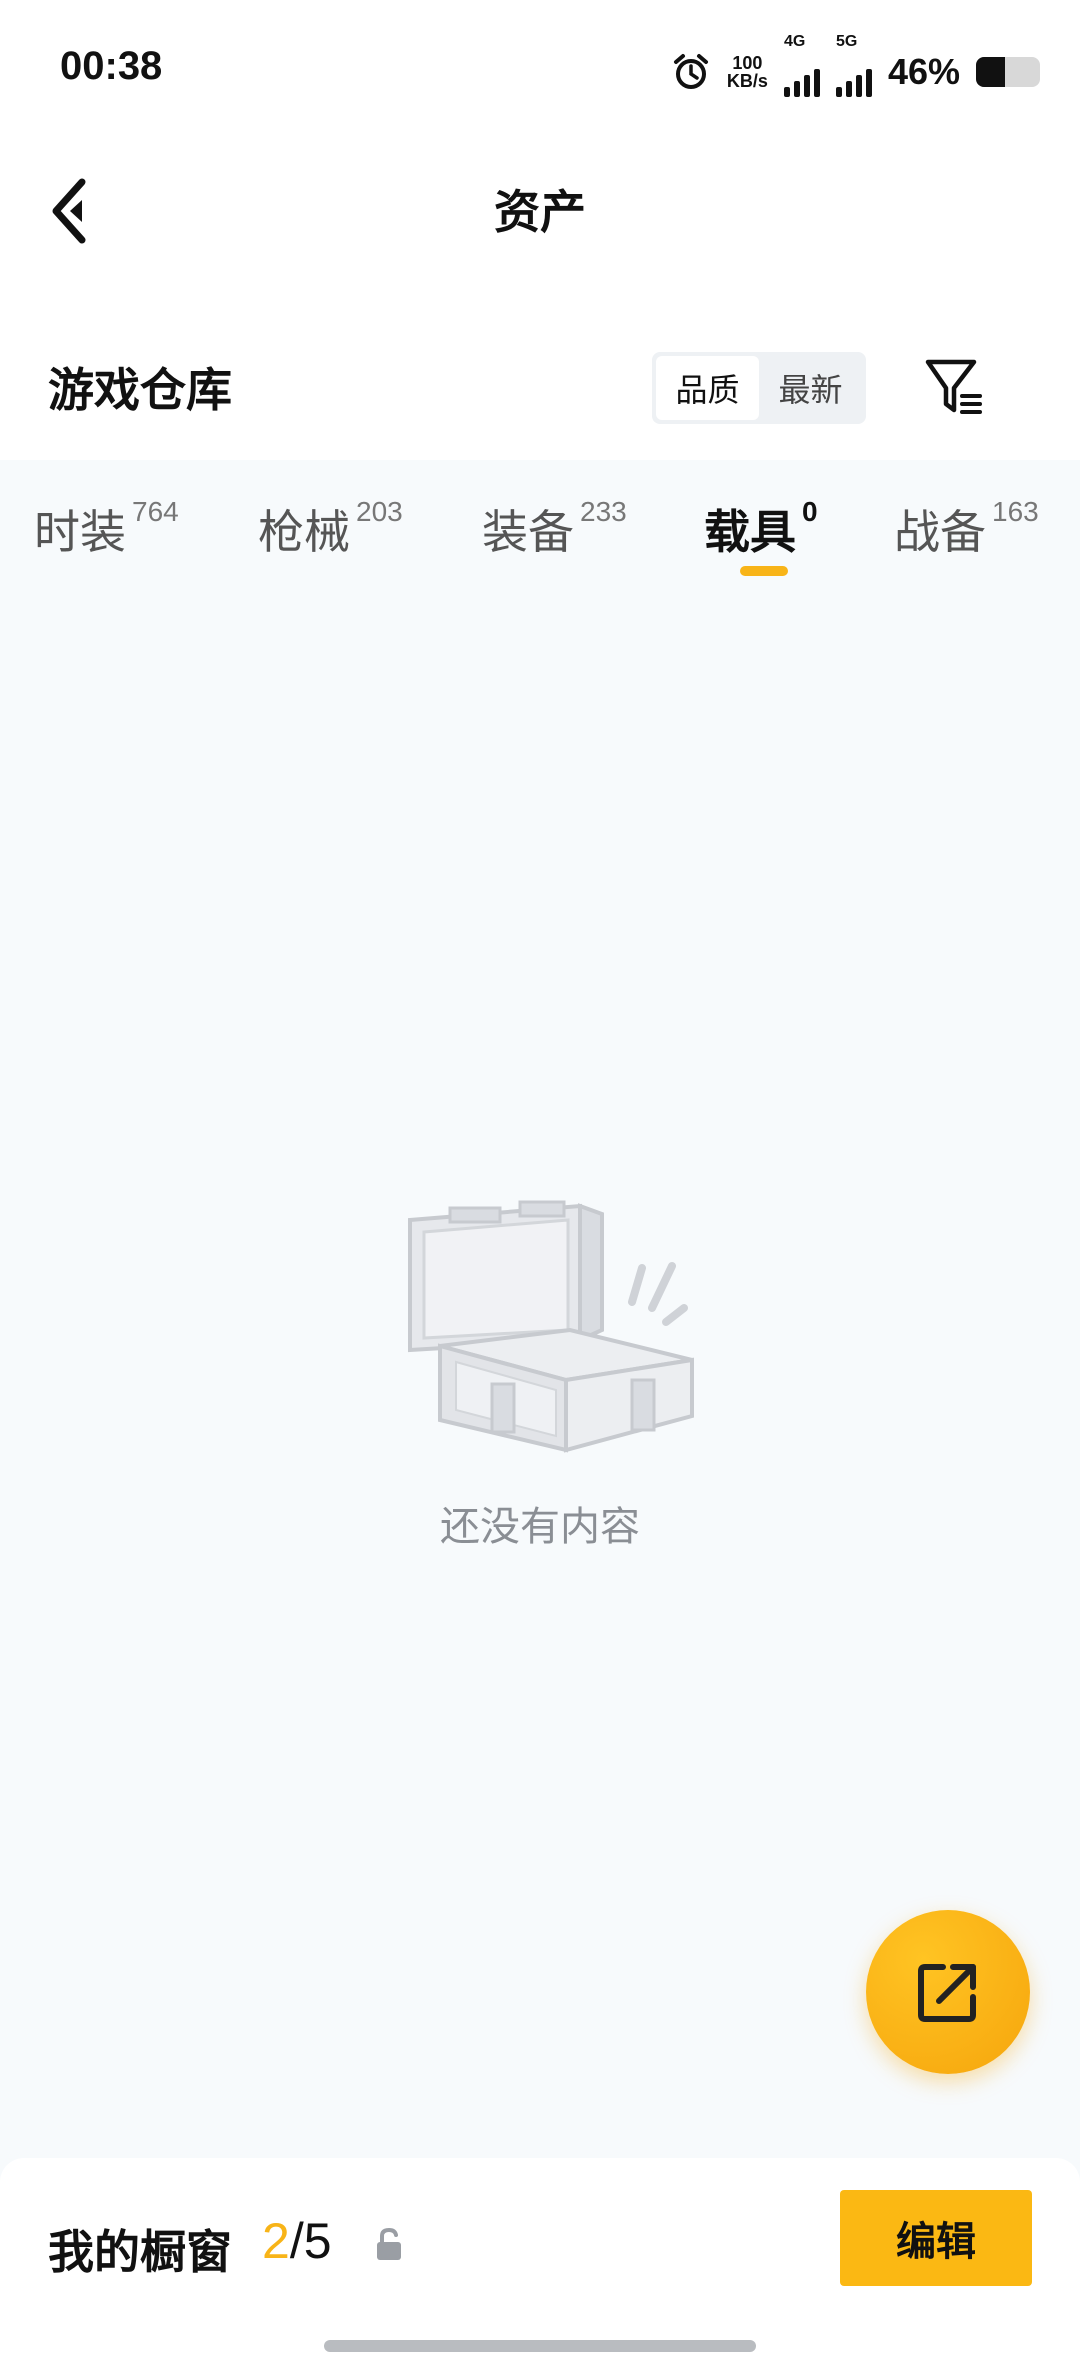 The width and height of the screenshot is (1080, 2375). What do you see at coordinates (794, 41) in the screenshot?
I see `signal-4g-label: 4G` at bounding box center [794, 41].